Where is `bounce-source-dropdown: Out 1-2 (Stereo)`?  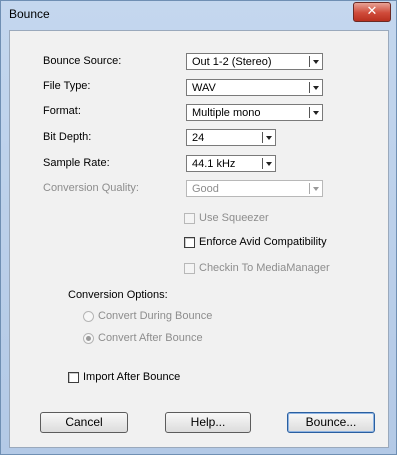
bounce-source-dropdown: Out 1-2 (Stereo) is located at coordinates (254, 61).